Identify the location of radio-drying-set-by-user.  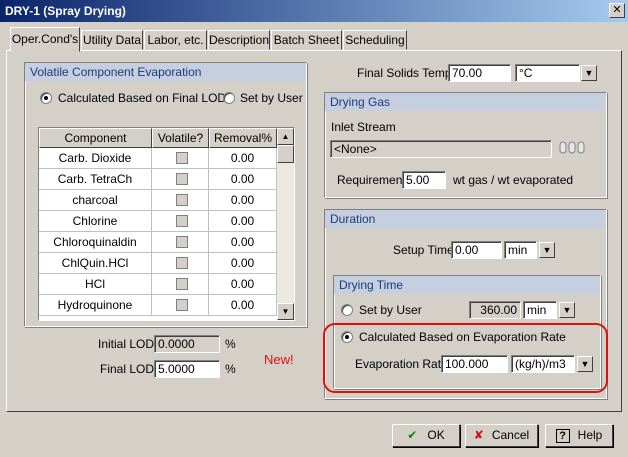
(347, 310).